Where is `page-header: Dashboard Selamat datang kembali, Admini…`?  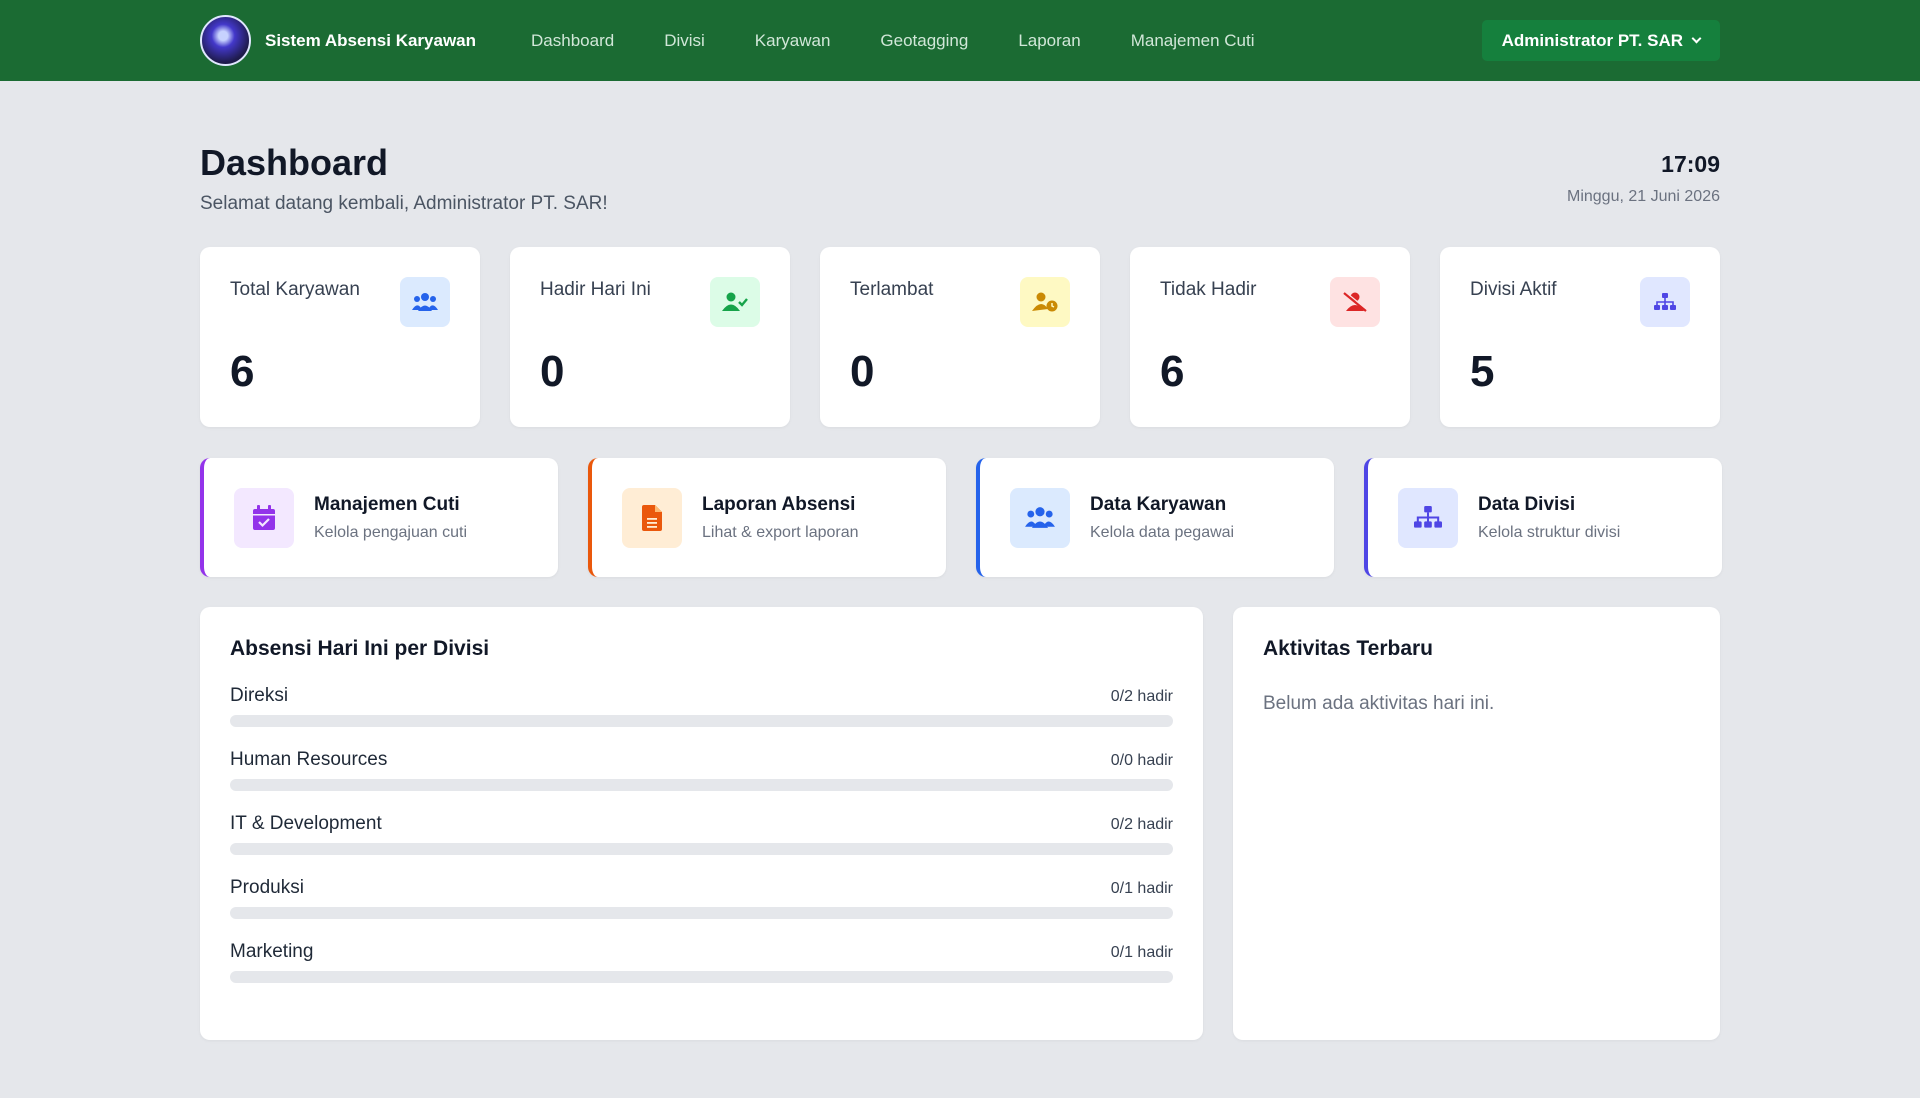
page-header: Dashboard Selamat datang kembali, Admini… is located at coordinates (960, 180).